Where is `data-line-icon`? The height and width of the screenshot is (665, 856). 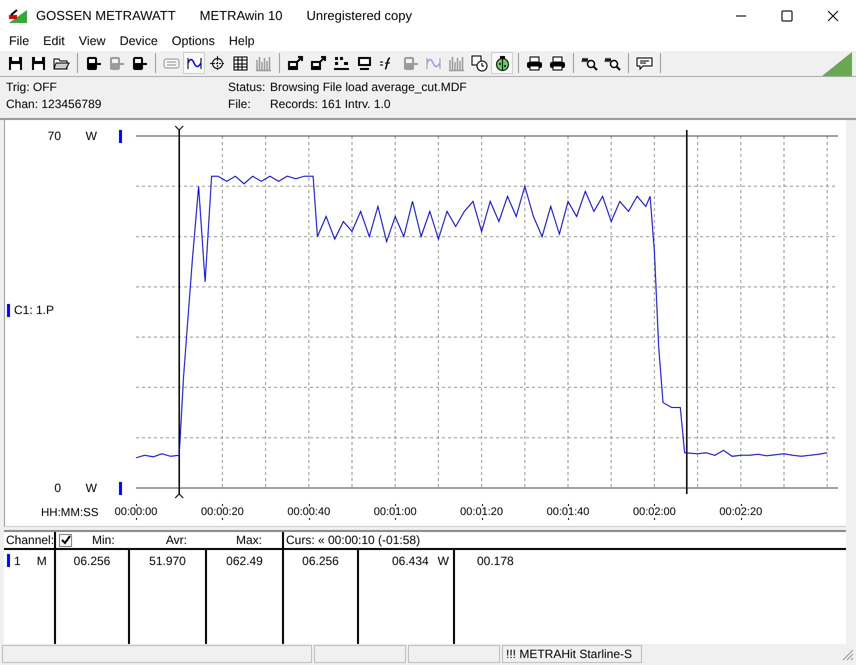
data-line-icon is located at coordinates (341, 63).